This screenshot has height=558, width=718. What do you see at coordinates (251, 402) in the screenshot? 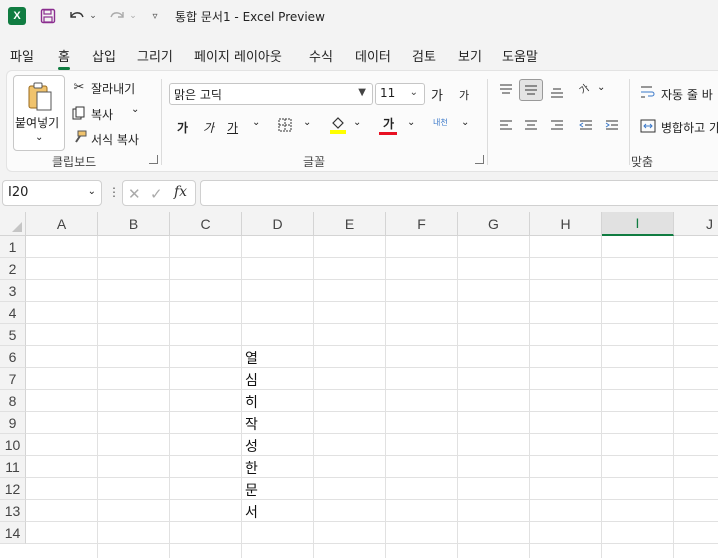
I see `cell-d8: 히` at bounding box center [251, 402].